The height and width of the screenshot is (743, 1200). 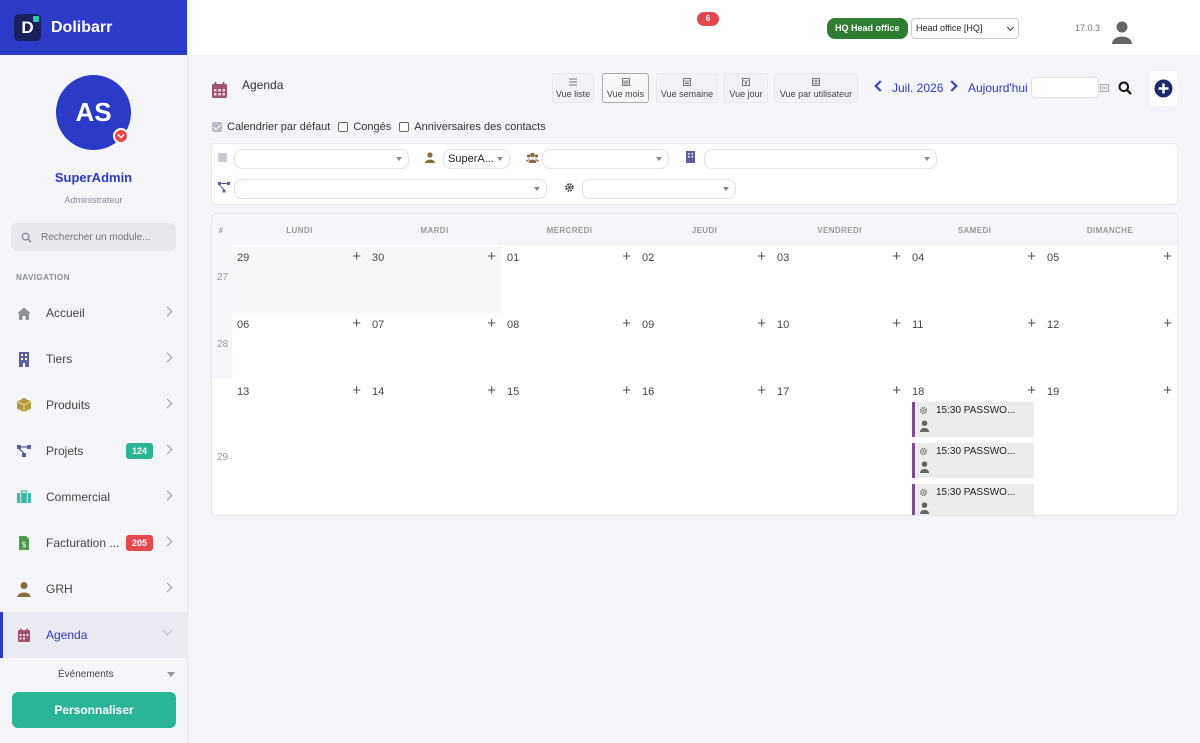 I want to click on sidebar-subitem-evenements: Événements, so click(x=93, y=674).